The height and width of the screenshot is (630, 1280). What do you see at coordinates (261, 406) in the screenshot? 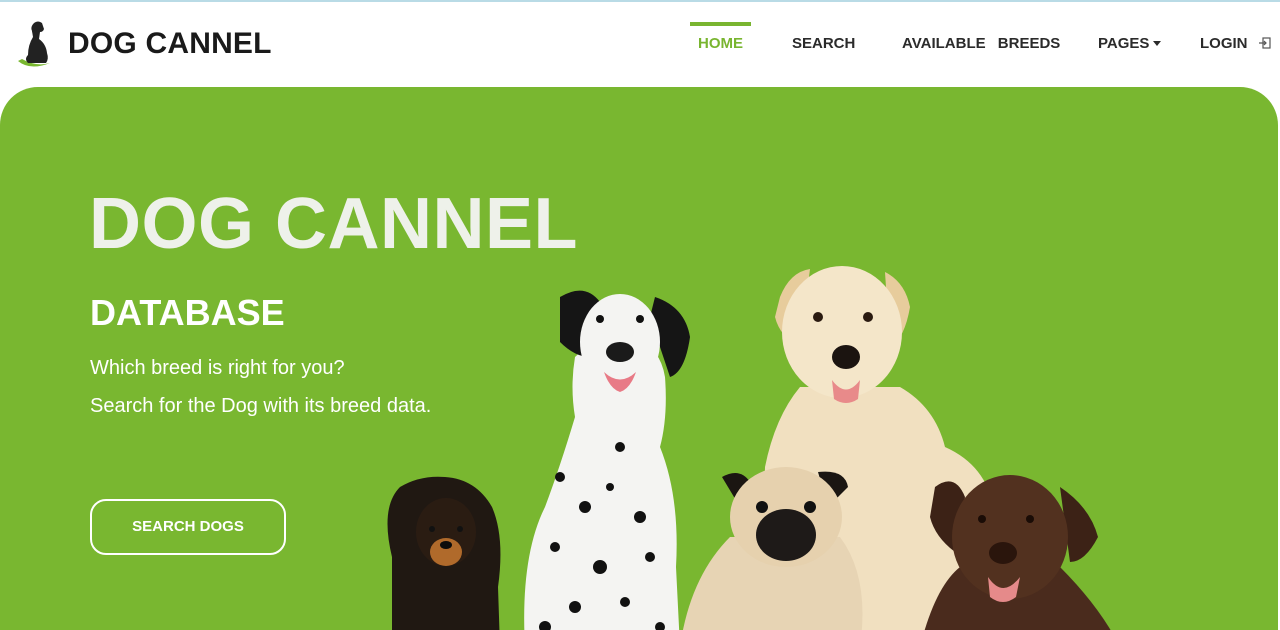
I see `hero-description: Search for the Dog with its breed data.` at bounding box center [261, 406].